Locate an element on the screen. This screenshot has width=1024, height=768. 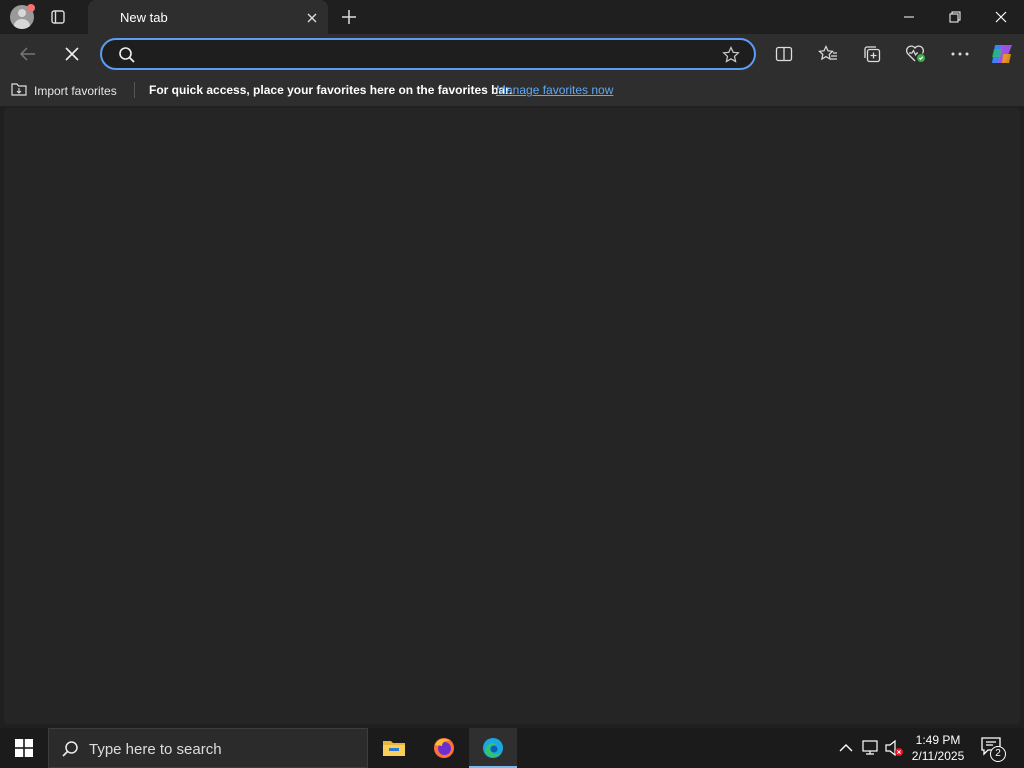
plus-icon is located at coordinates (349, 17).